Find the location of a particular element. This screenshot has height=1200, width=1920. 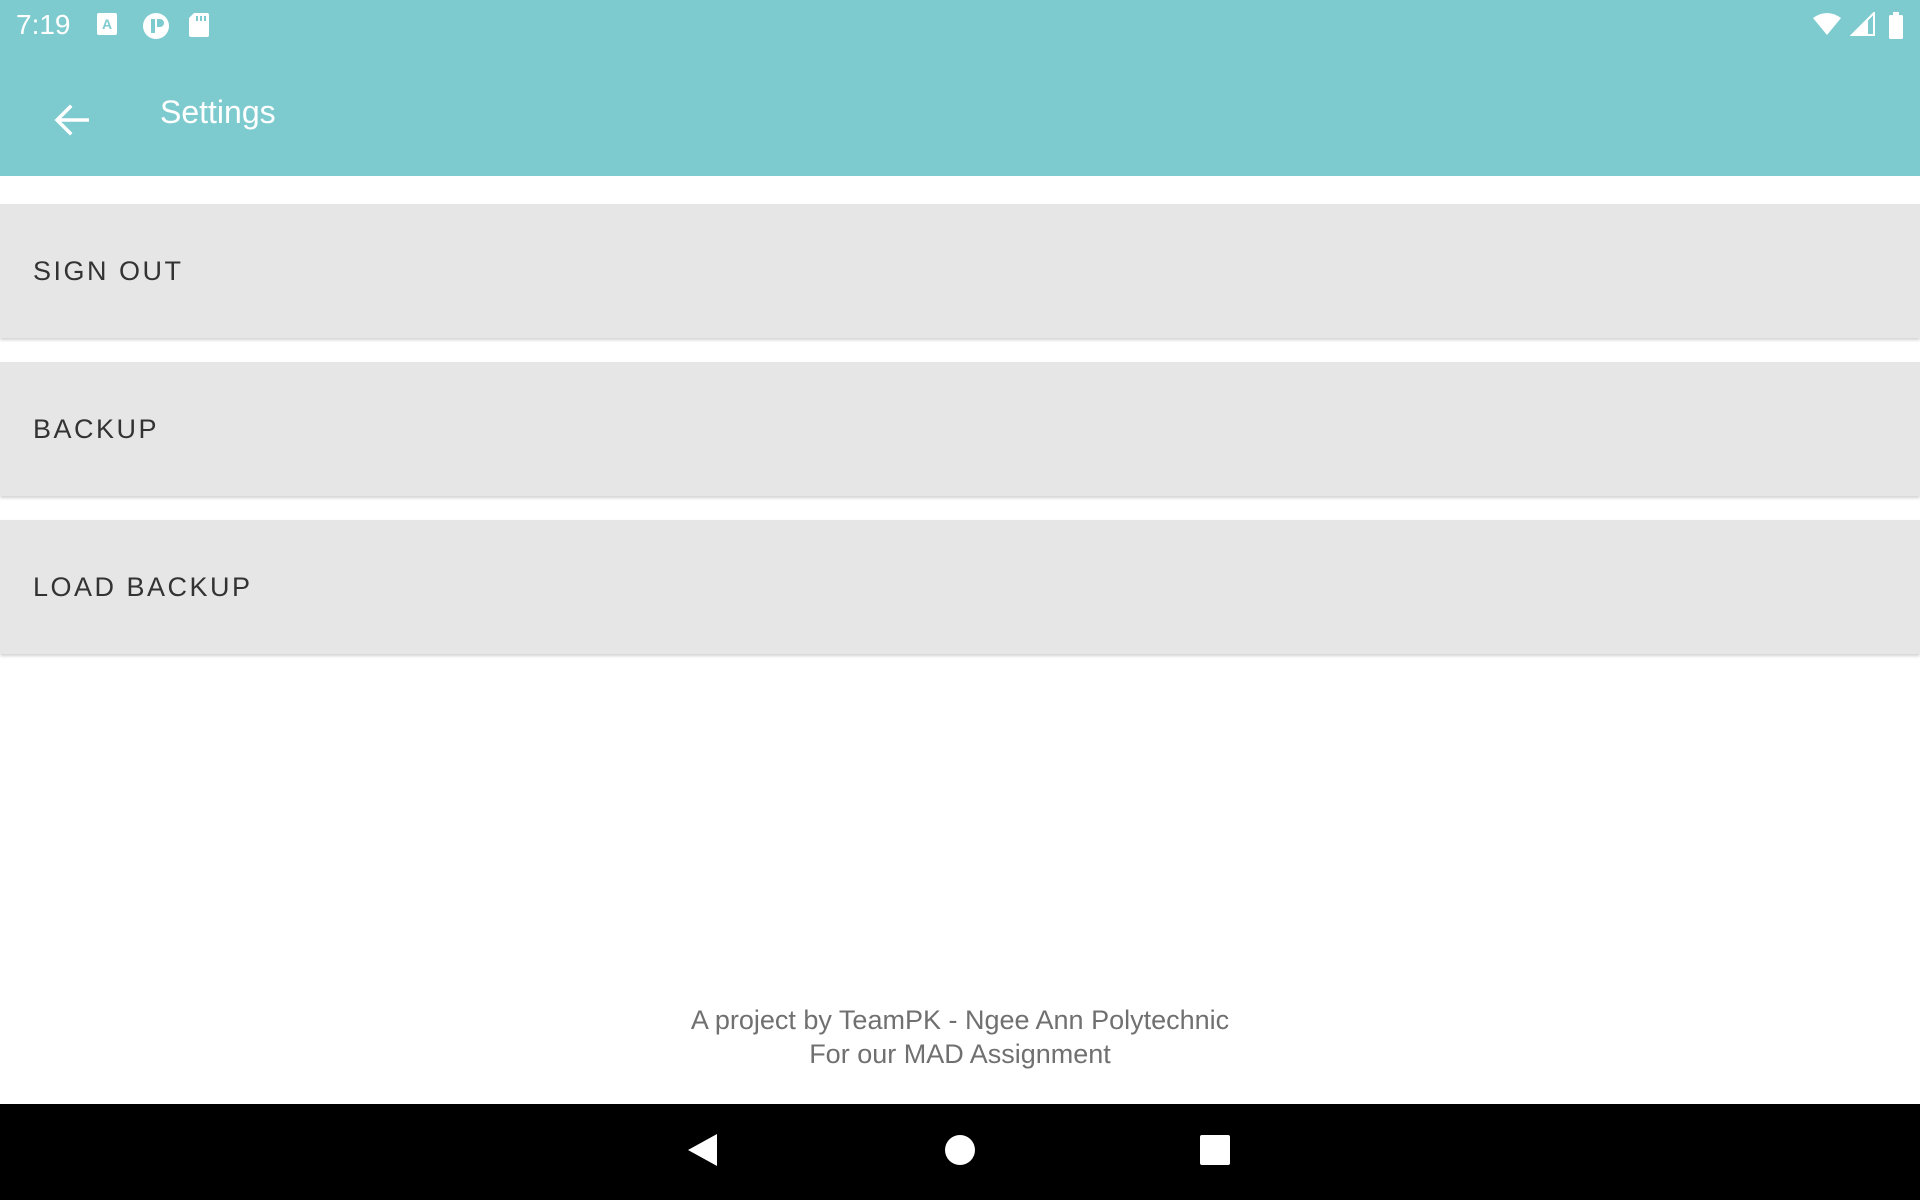

arrow-back-icon is located at coordinates (72, 122).